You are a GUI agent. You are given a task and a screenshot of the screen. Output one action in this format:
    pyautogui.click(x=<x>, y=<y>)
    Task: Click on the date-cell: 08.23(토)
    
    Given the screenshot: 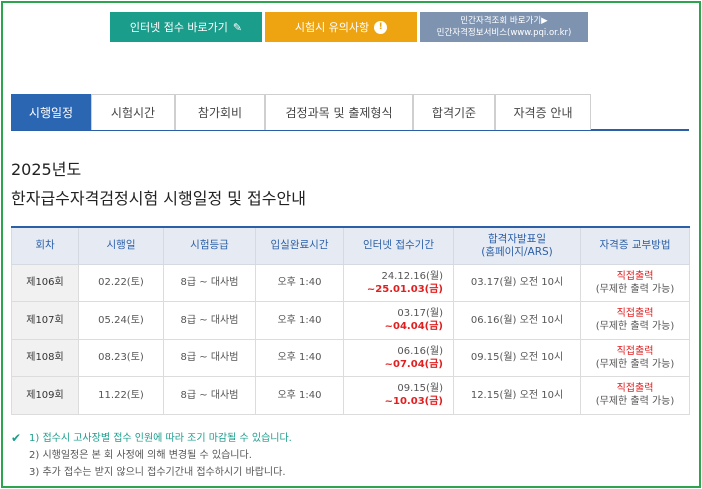 What is the action you would take?
    pyautogui.click(x=121, y=357)
    